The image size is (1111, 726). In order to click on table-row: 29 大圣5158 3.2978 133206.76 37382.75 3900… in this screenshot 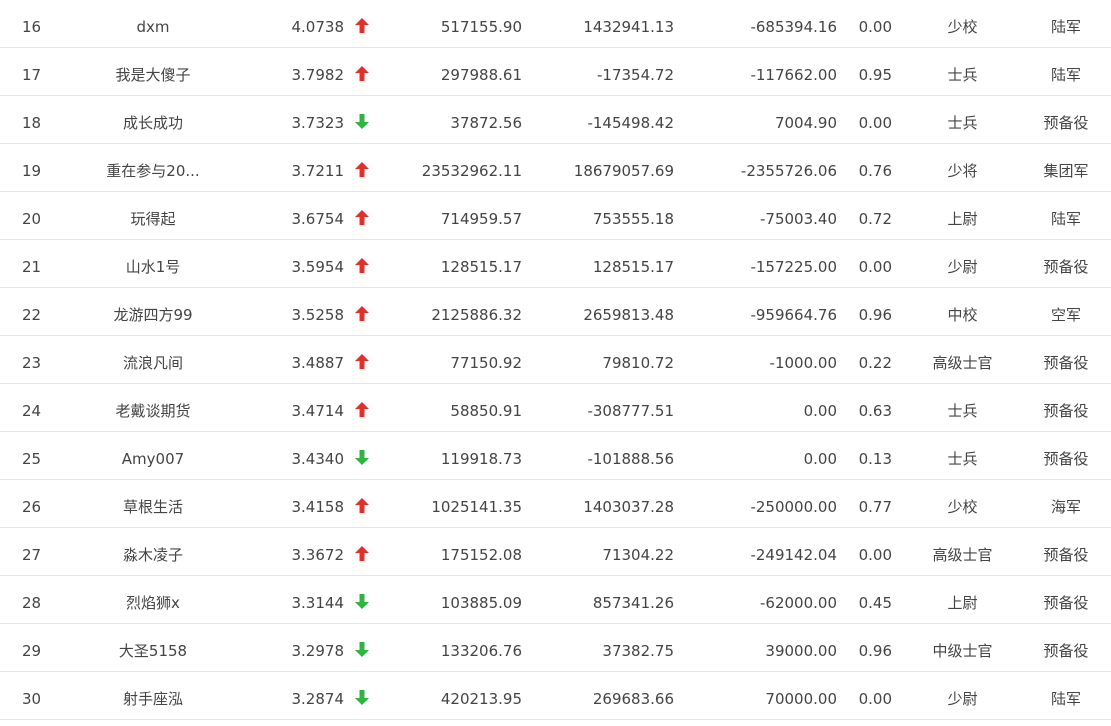, I will do `click(555, 648)`.